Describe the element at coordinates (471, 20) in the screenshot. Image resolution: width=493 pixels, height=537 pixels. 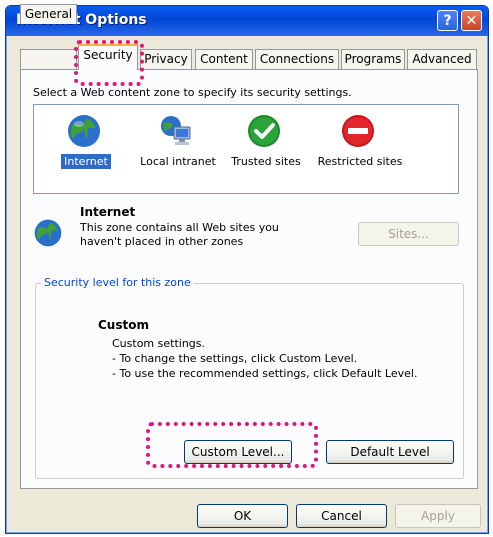
I see `close-icon: ✕` at that location.